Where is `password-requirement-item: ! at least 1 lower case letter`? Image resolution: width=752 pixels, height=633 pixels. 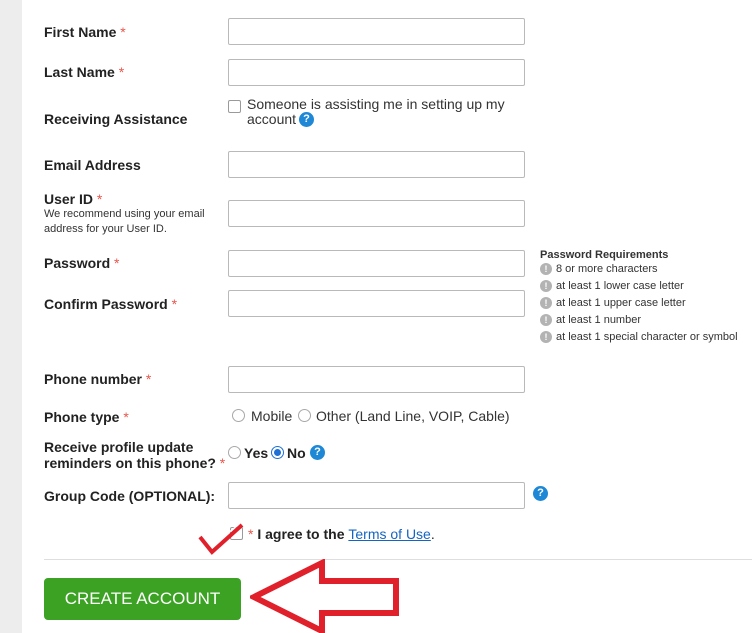 password-requirement-item: ! at least 1 lower case letter is located at coordinates (612, 286).